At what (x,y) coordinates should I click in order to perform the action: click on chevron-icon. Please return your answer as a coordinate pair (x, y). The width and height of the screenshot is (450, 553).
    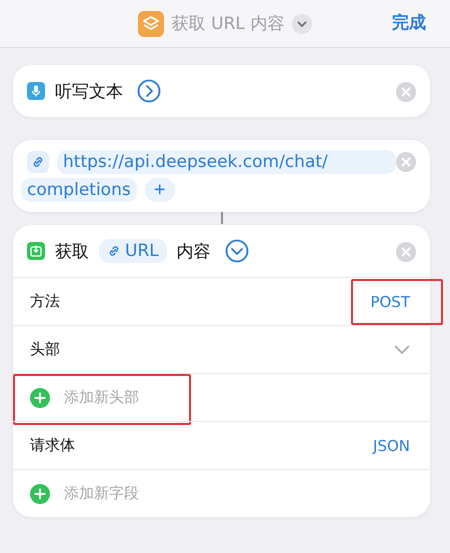
    Looking at the image, I should click on (149, 91).